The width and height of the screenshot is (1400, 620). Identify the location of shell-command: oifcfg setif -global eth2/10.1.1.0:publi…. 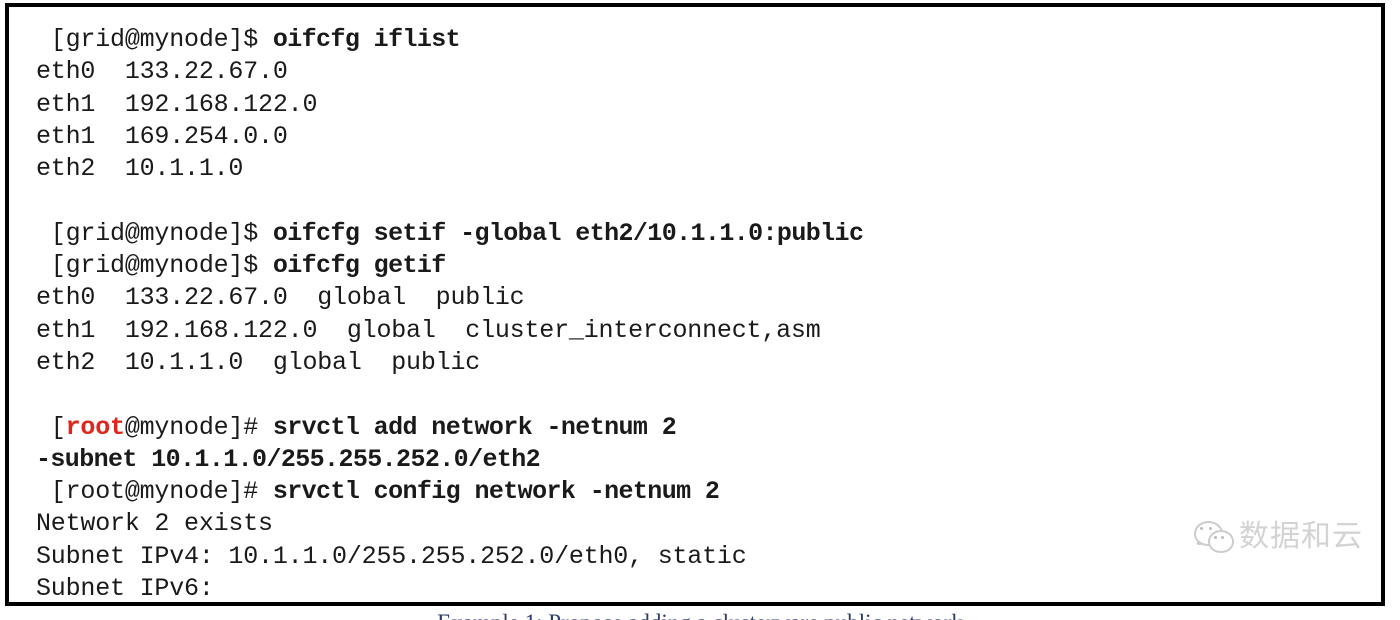
(568, 233).